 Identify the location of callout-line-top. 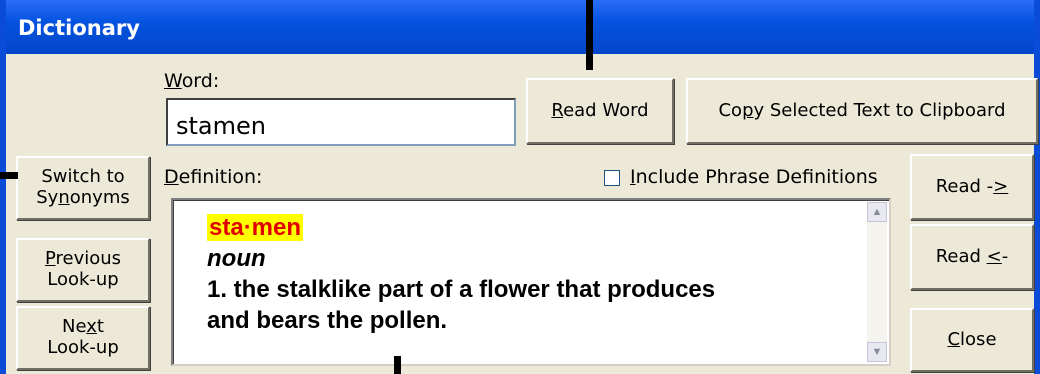
(589, 35).